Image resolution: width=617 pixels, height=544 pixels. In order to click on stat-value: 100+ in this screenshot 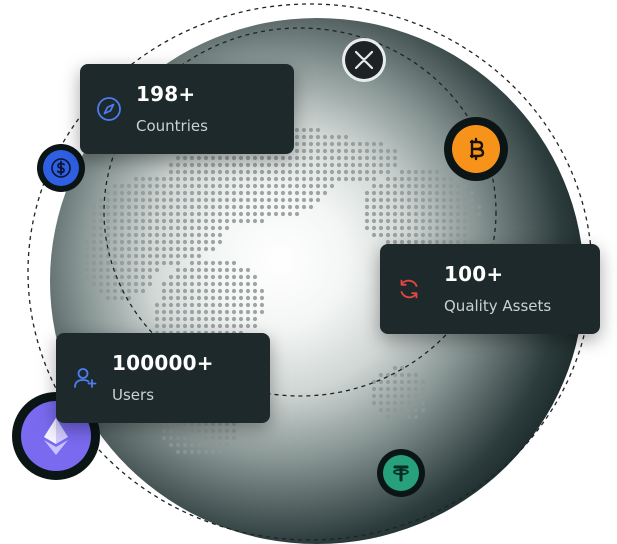, I will do `click(474, 274)`.